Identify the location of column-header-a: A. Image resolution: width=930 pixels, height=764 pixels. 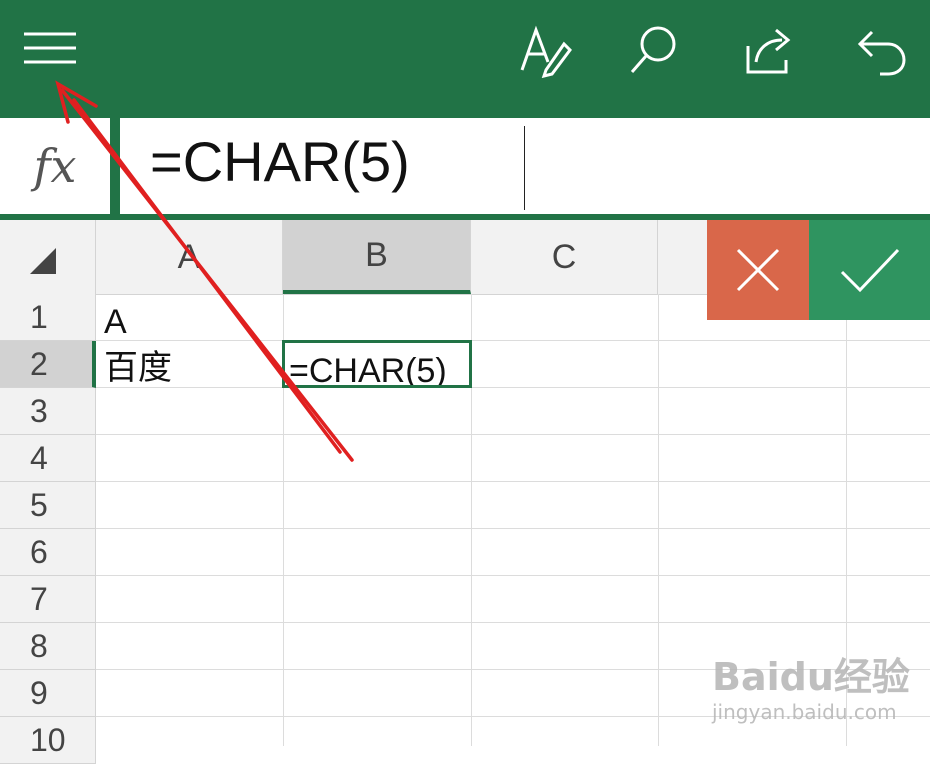
(189, 257).